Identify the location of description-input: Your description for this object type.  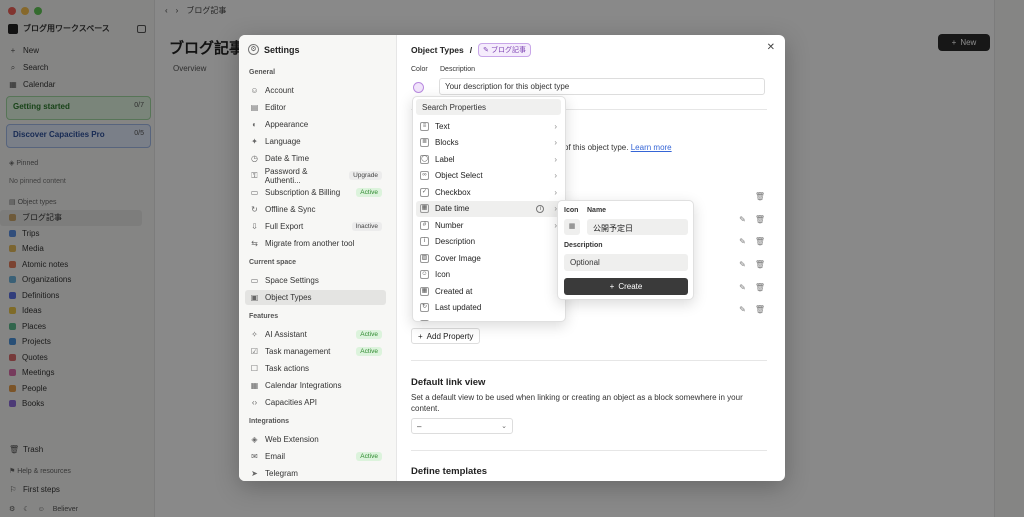
(602, 86).